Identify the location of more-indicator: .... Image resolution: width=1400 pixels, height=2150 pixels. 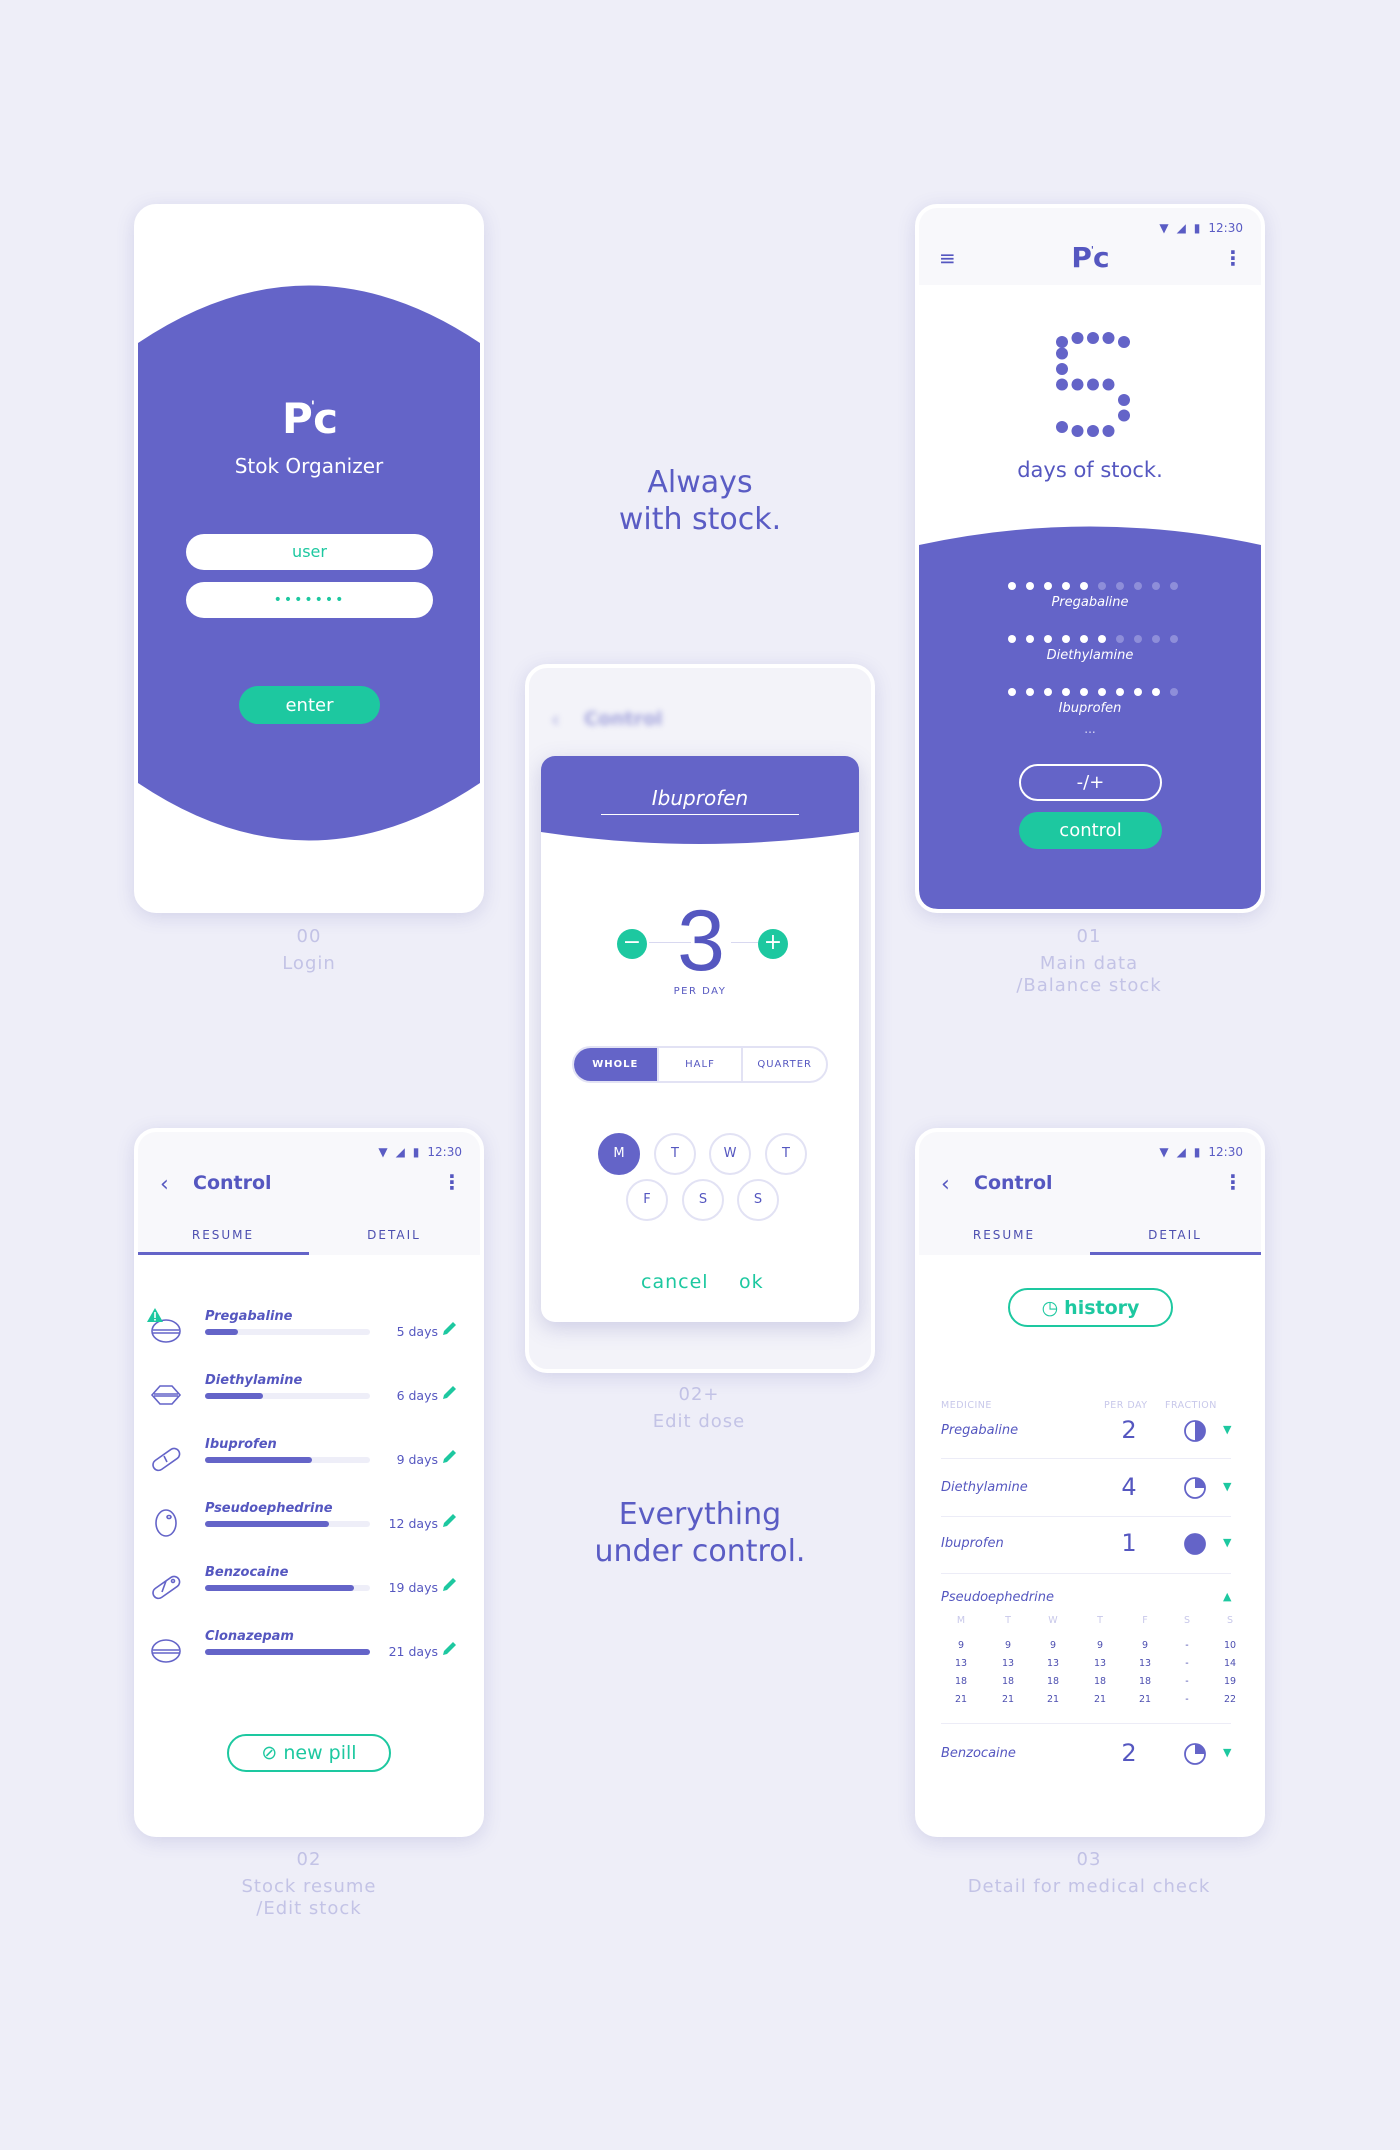
(1090, 729).